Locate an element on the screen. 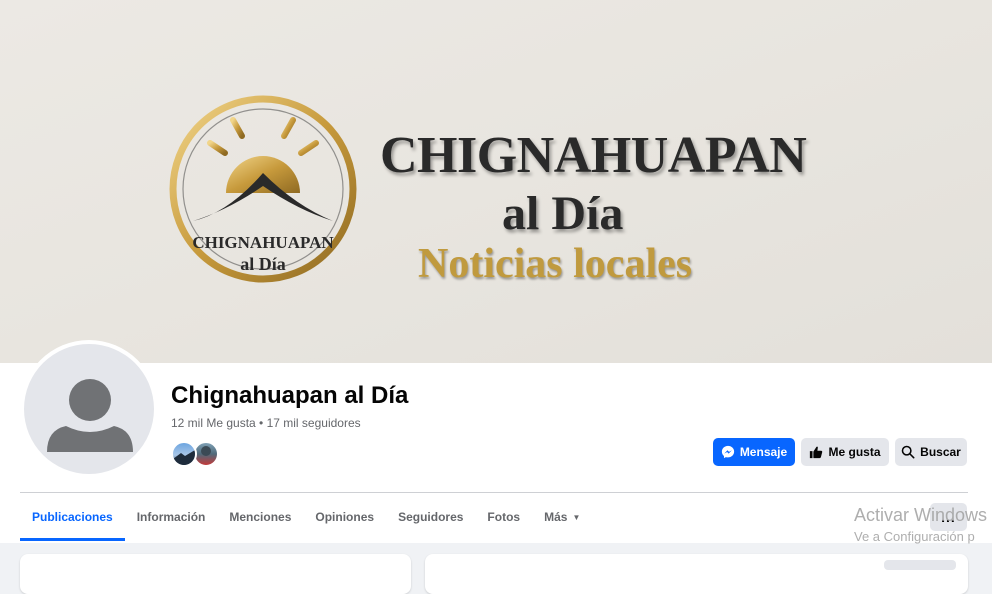 The width and height of the screenshot is (992, 594). tab-label: Seguidores is located at coordinates (431, 517).